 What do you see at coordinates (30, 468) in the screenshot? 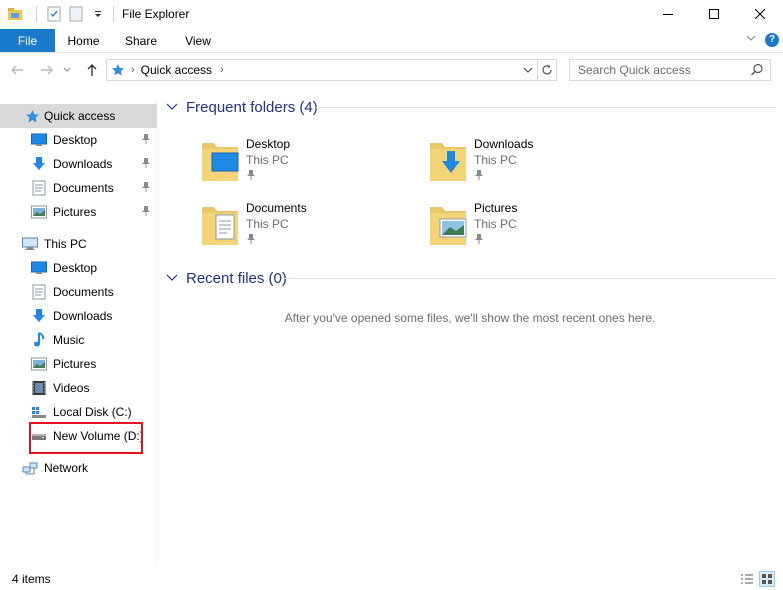
I see `network-icon` at bounding box center [30, 468].